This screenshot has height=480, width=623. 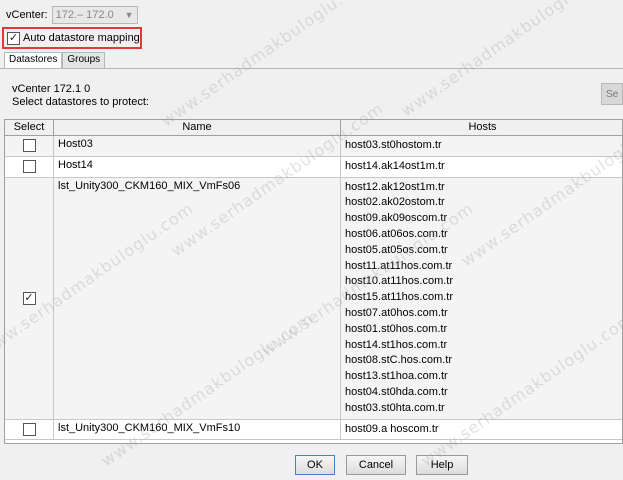 I want to click on chevron-down-icon: ▼, so click(x=129, y=15).